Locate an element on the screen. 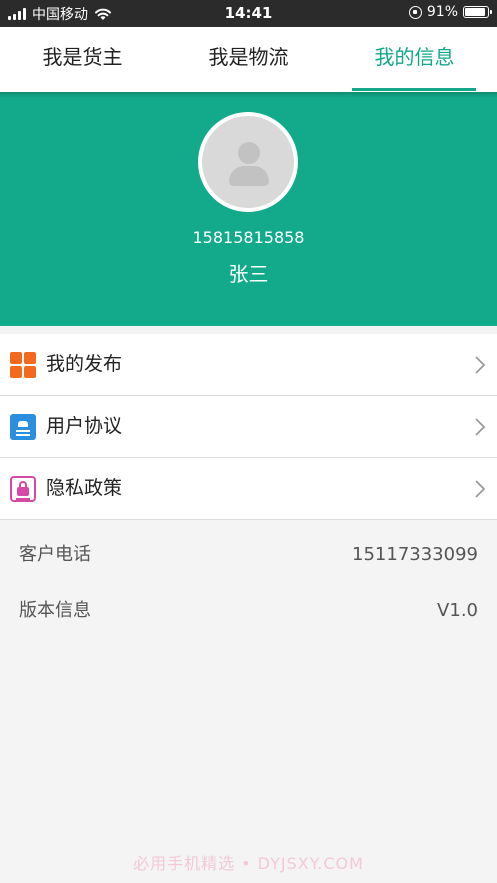 This screenshot has width=497, height=883. menu-item-user-agreement: 用户协议 is located at coordinates (248, 427).